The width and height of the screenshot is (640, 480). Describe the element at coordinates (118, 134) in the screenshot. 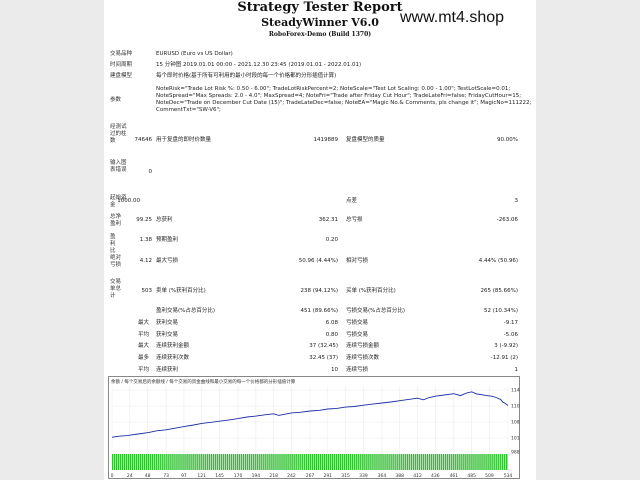

I see `bars-label: 经测试过的柱数` at that location.